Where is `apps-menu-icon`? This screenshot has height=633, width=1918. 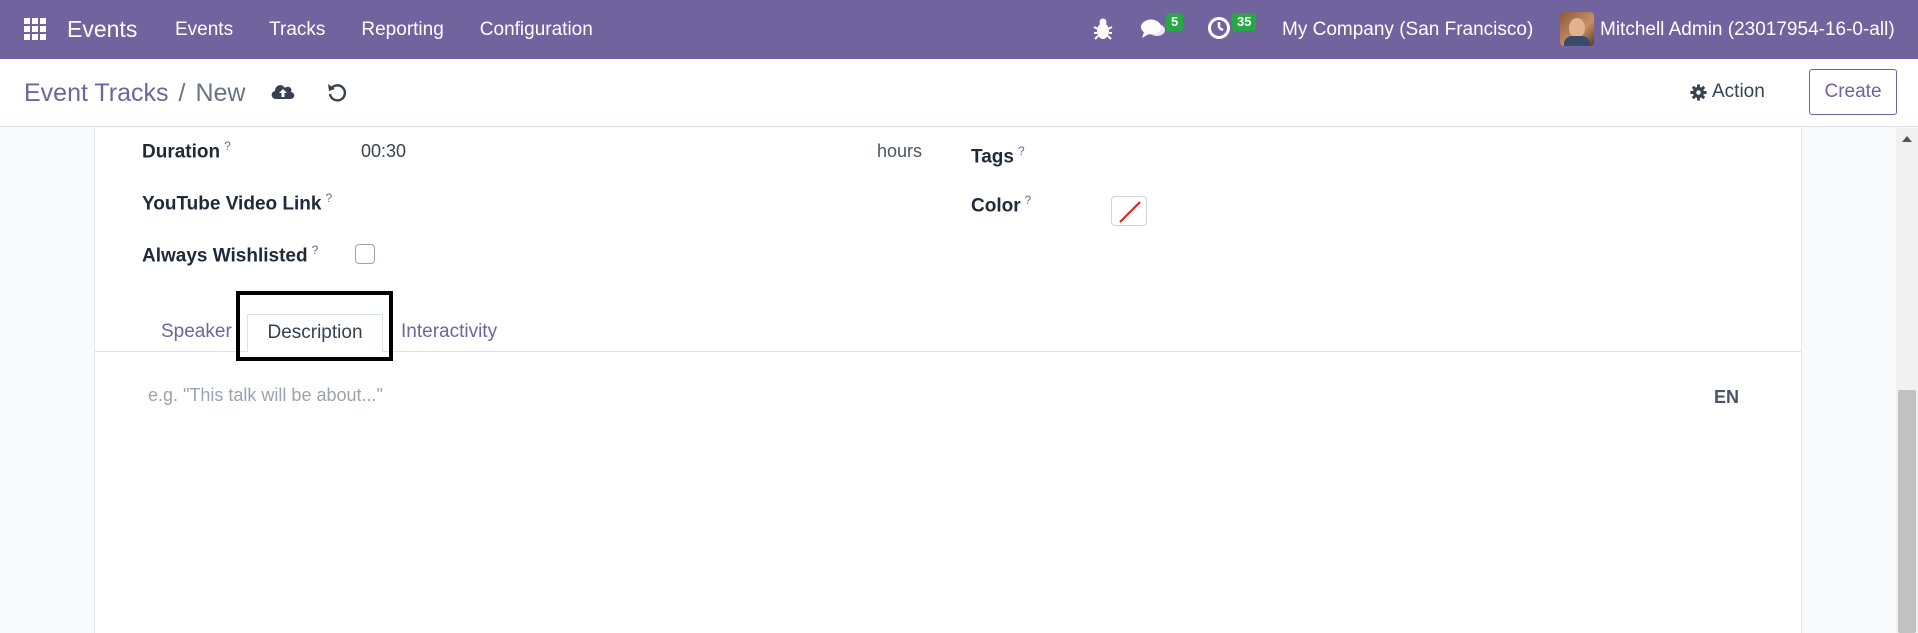 apps-menu-icon is located at coordinates (35, 29).